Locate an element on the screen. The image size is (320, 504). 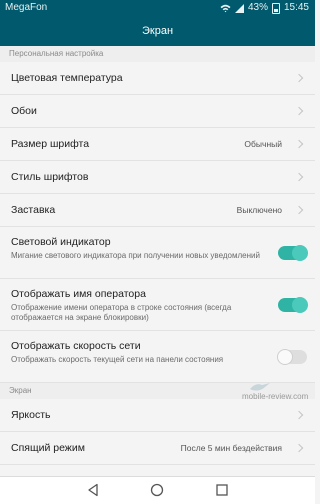
setting-value: Обычный is located at coordinates (263, 144).